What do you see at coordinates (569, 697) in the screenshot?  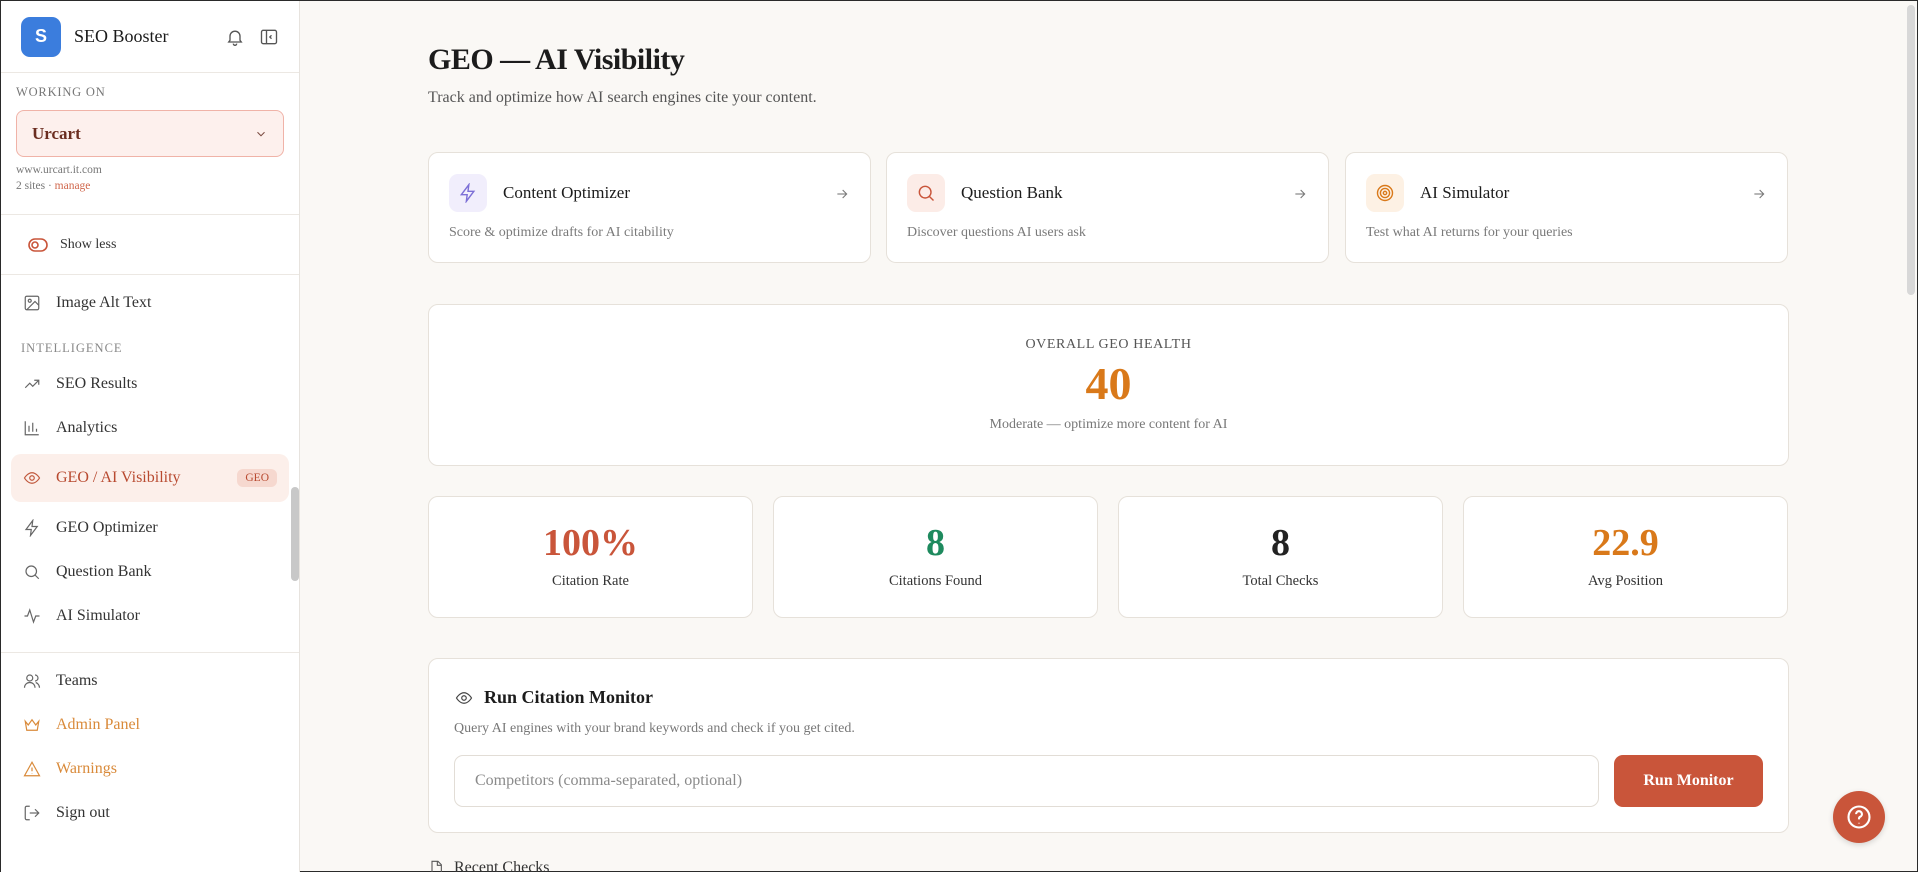 I see `monitor-title-text: Run Citation Monitor` at bounding box center [569, 697].